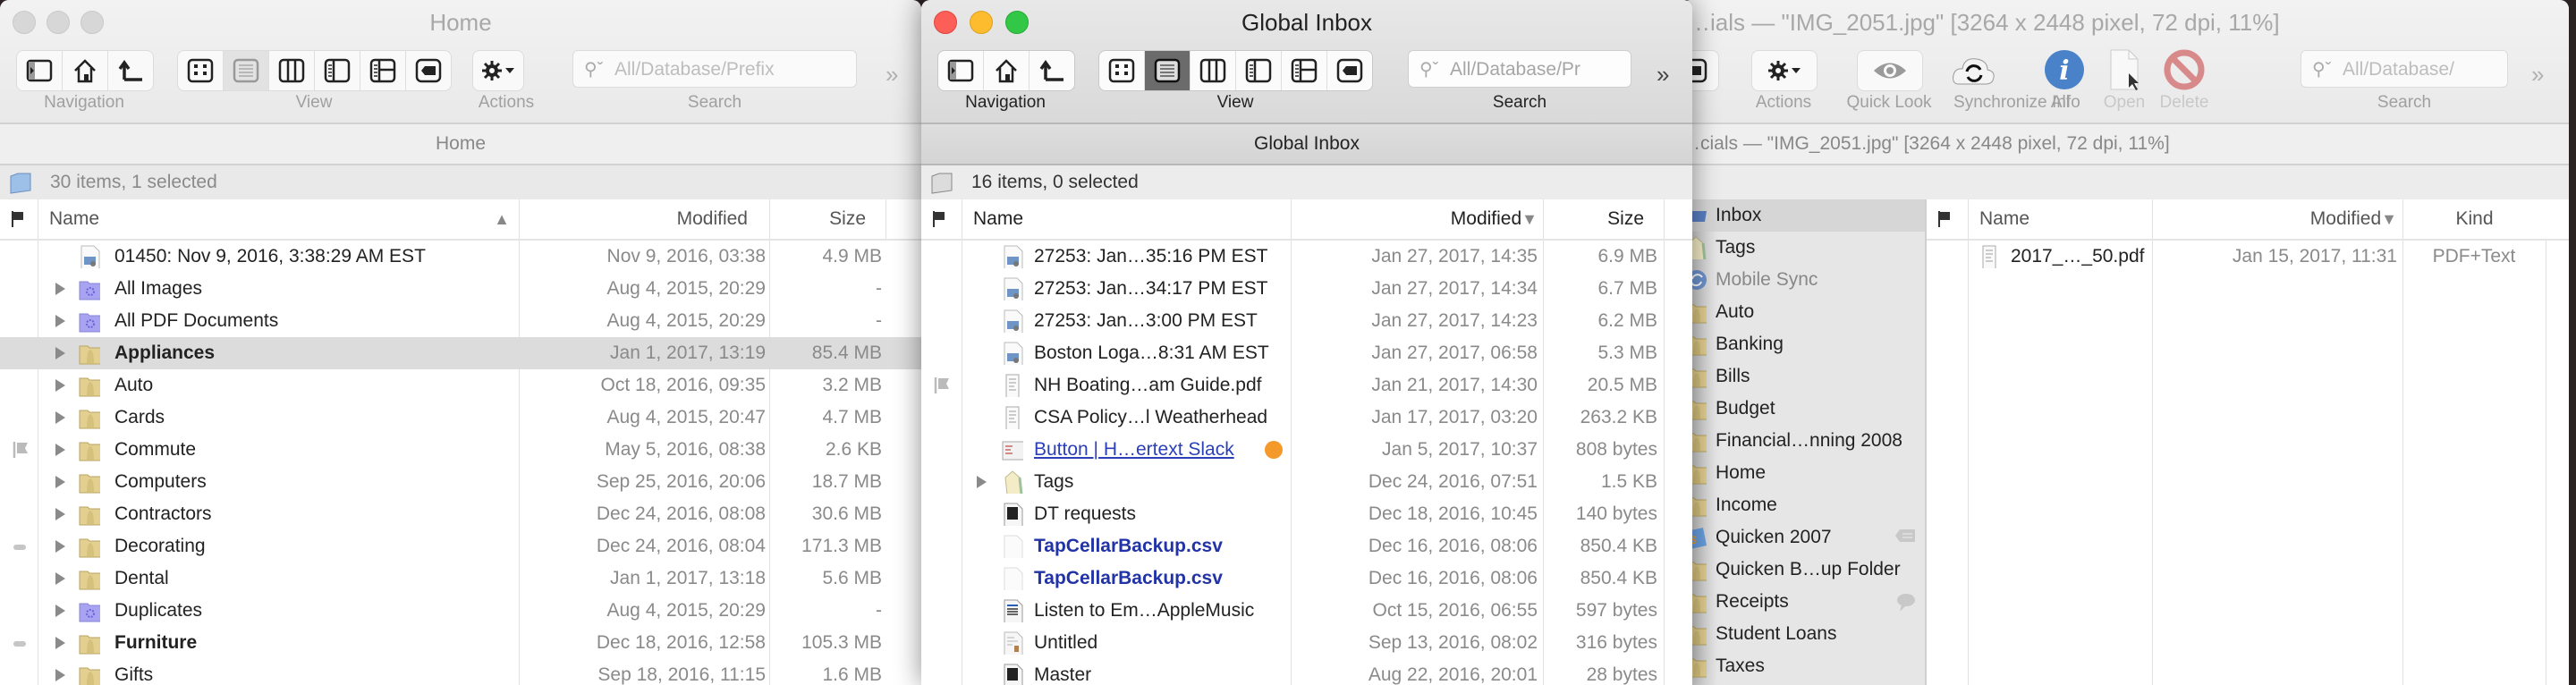  What do you see at coordinates (2064, 69) in the screenshot?
I see `info-icon: i` at bounding box center [2064, 69].